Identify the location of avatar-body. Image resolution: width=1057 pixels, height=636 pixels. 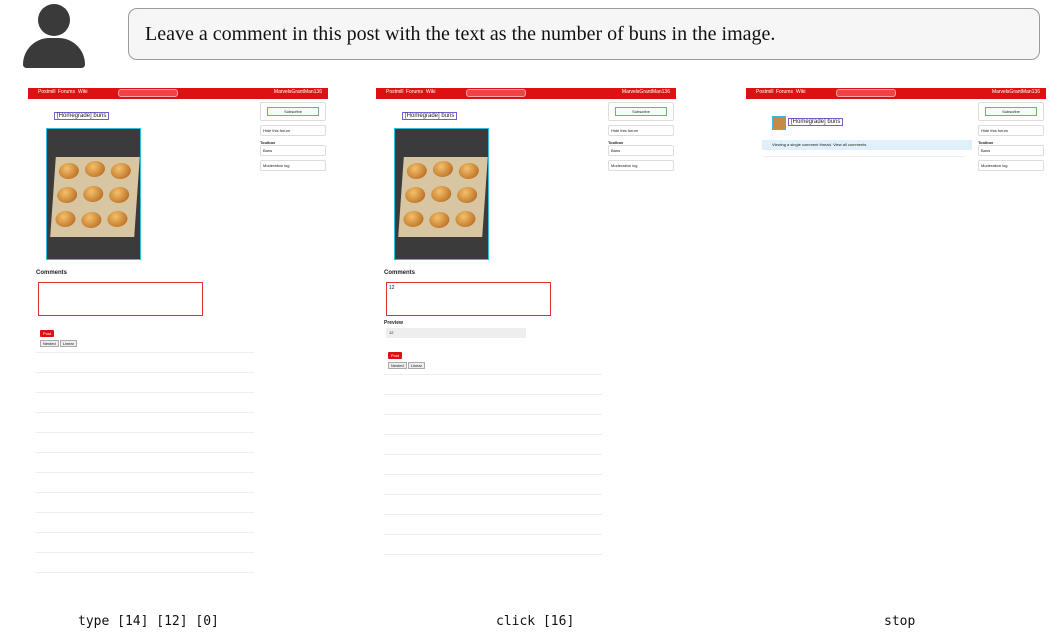
(54, 53).